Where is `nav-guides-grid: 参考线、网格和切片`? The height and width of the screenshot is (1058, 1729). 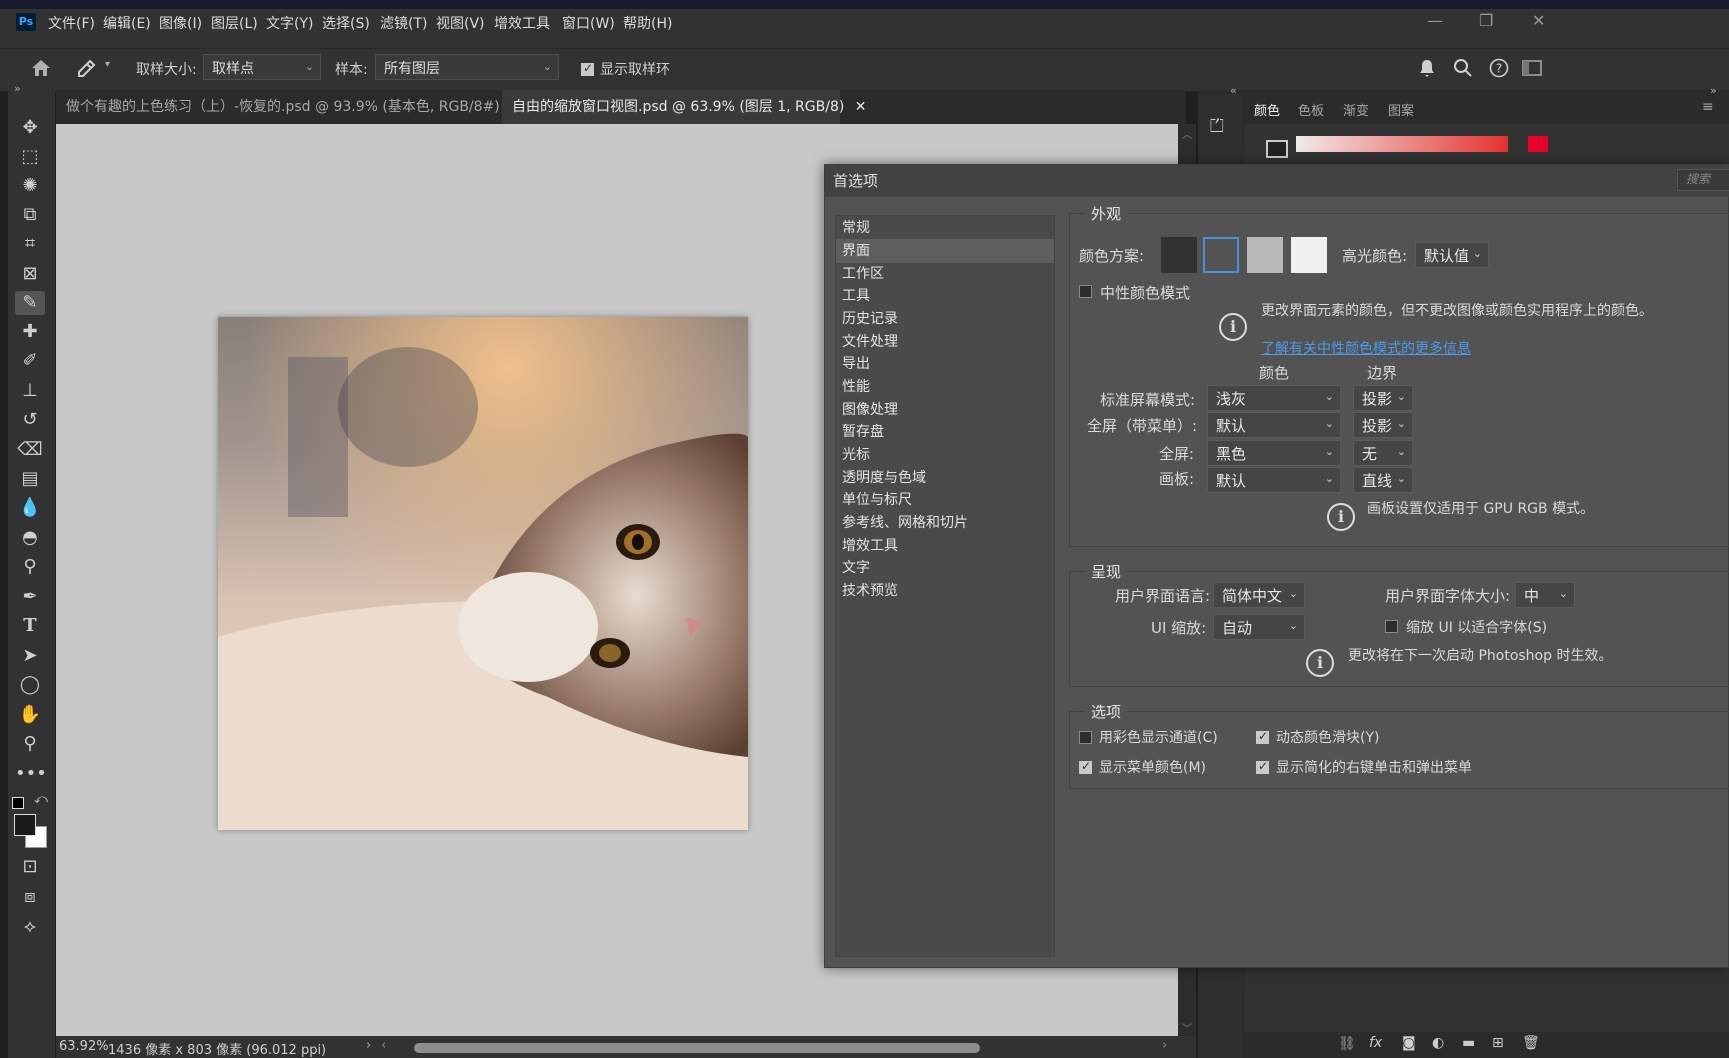 nav-guides-grid: 参考线、网格和切片 is located at coordinates (945, 523).